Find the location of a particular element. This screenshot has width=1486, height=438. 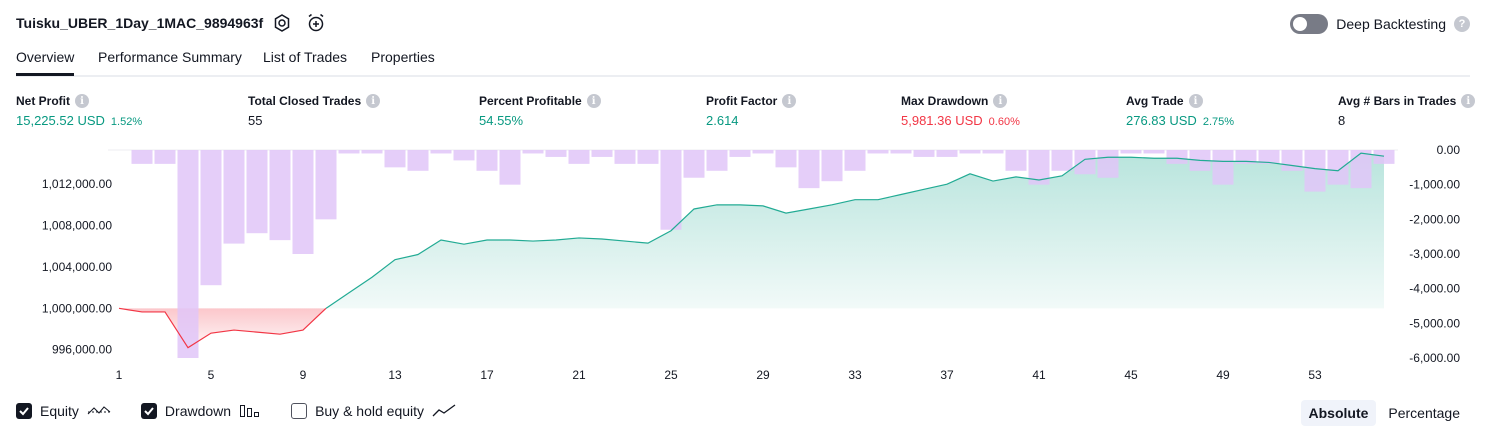

y-left-tick-label: 1,008,000.00 is located at coordinates (77, 226).